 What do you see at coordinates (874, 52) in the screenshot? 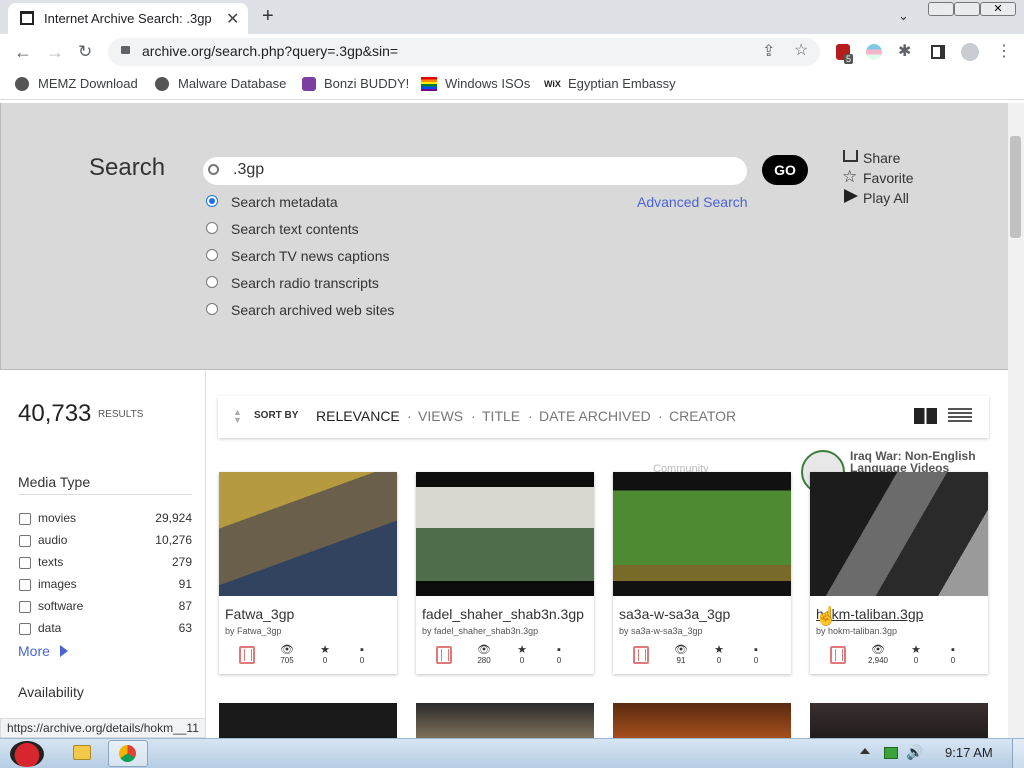
I see `extension-flag-icon` at bounding box center [874, 52].